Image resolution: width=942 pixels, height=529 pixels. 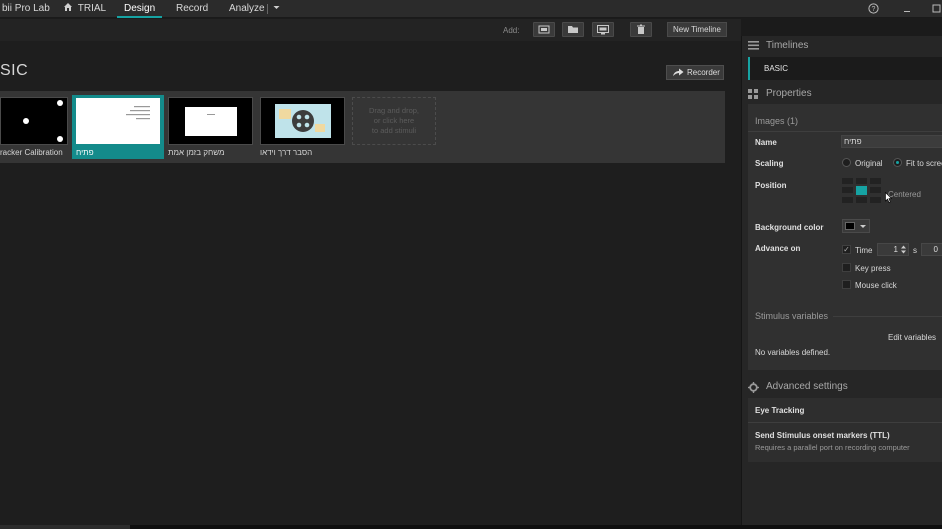 What do you see at coordinates (904, 194) in the screenshot?
I see `position-value: Centered` at bounding box center [904, 194].